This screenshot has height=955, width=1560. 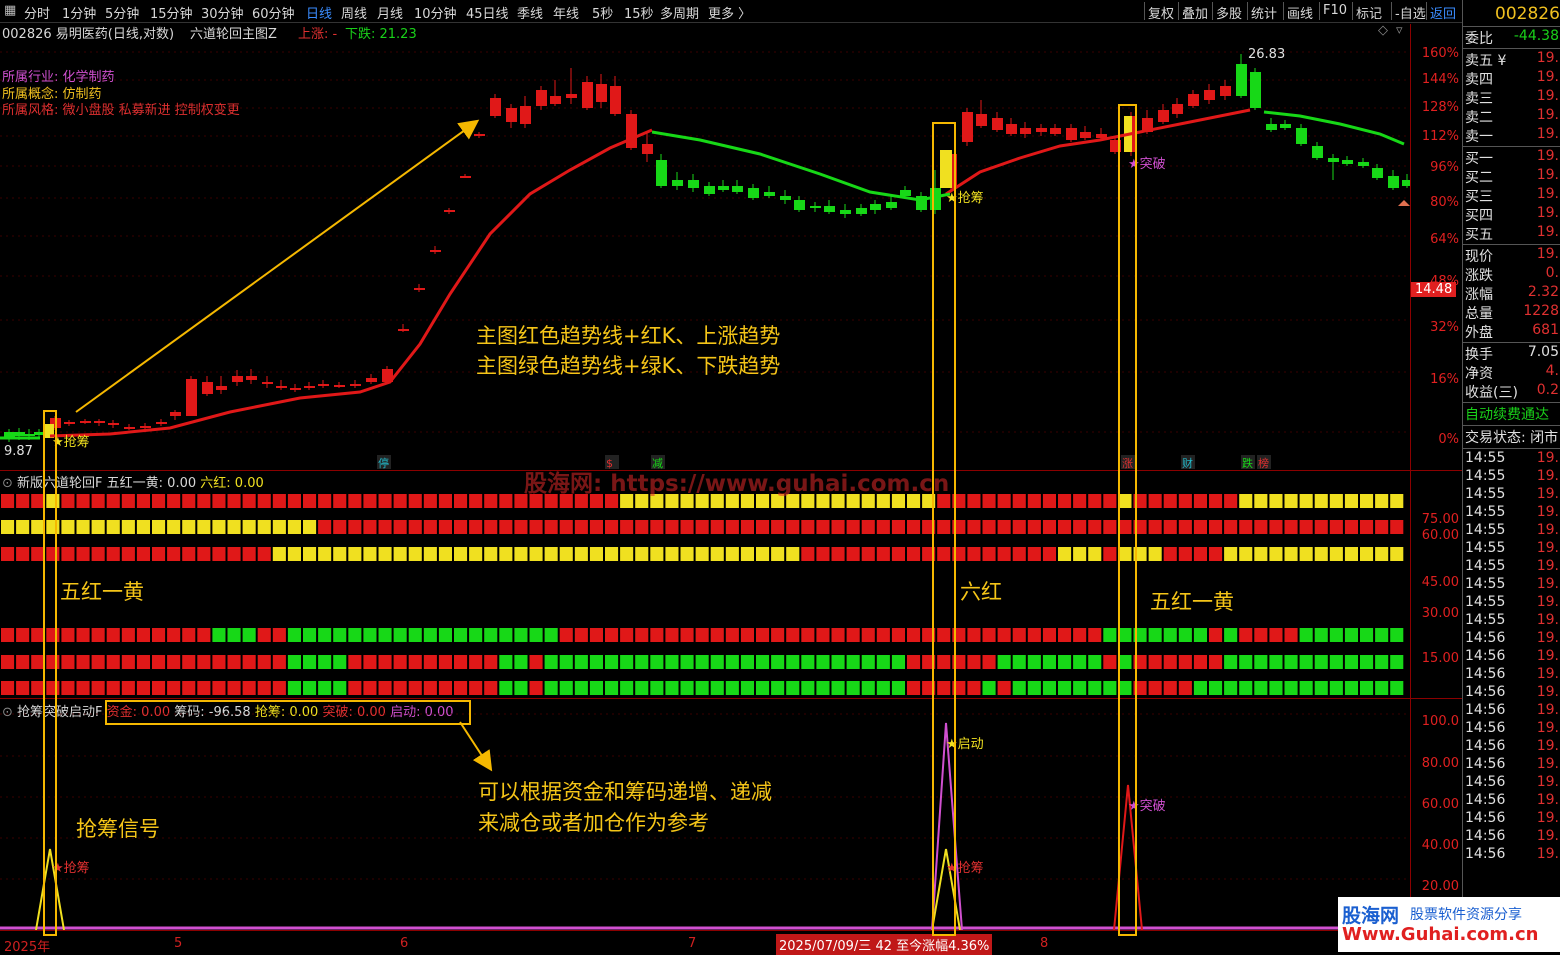 I want to click on toolbar-button: 返回, so click(x=1443, y=12).